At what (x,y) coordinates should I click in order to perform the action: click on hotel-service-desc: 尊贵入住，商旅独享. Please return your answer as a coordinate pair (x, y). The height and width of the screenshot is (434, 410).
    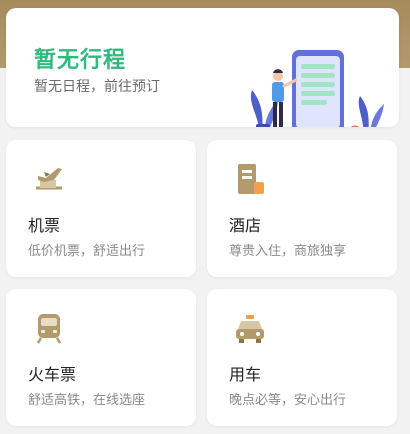
    Looking at the image, I should click on (288, 251).